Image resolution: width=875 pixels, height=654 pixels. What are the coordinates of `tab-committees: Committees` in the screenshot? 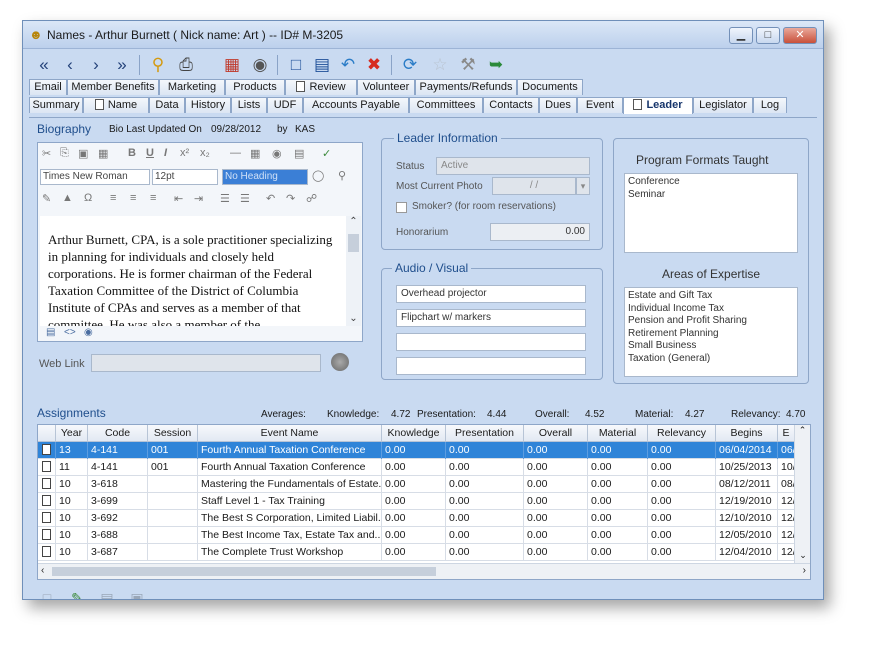 It's located at (446, 105).